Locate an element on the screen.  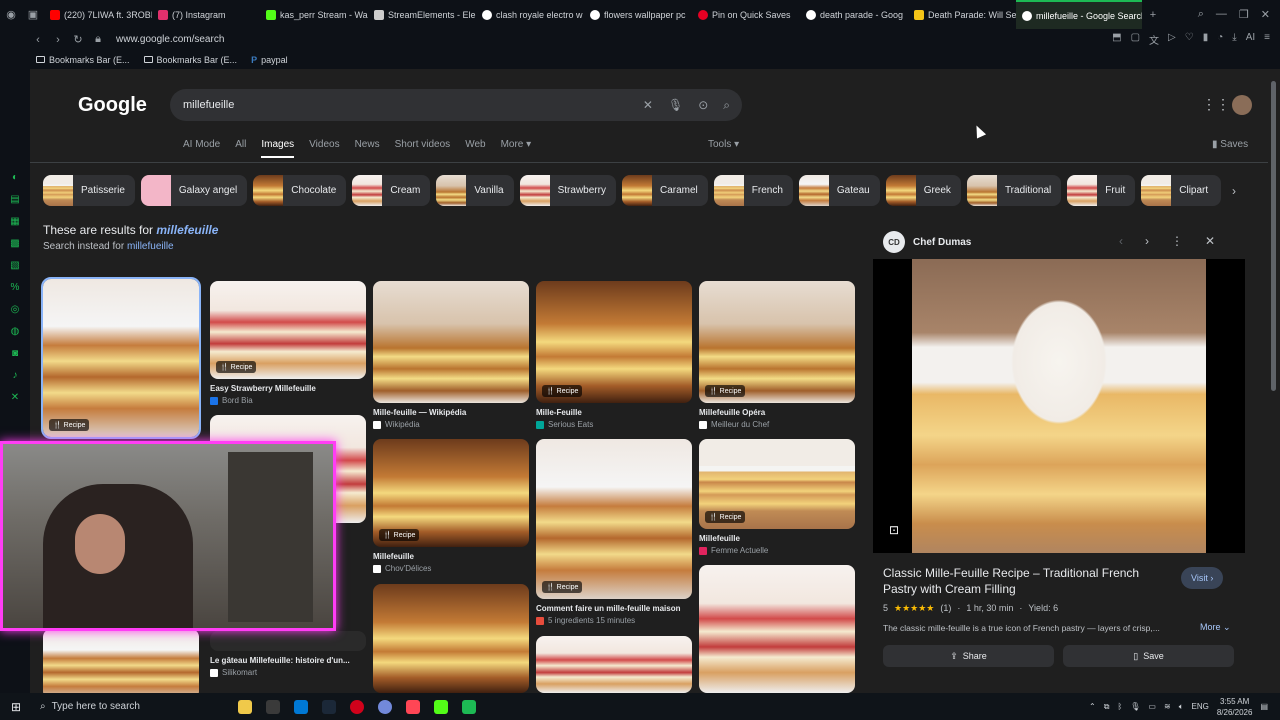
browser-tab: flowers wallpaper pc is located at coordinates (638, 14).